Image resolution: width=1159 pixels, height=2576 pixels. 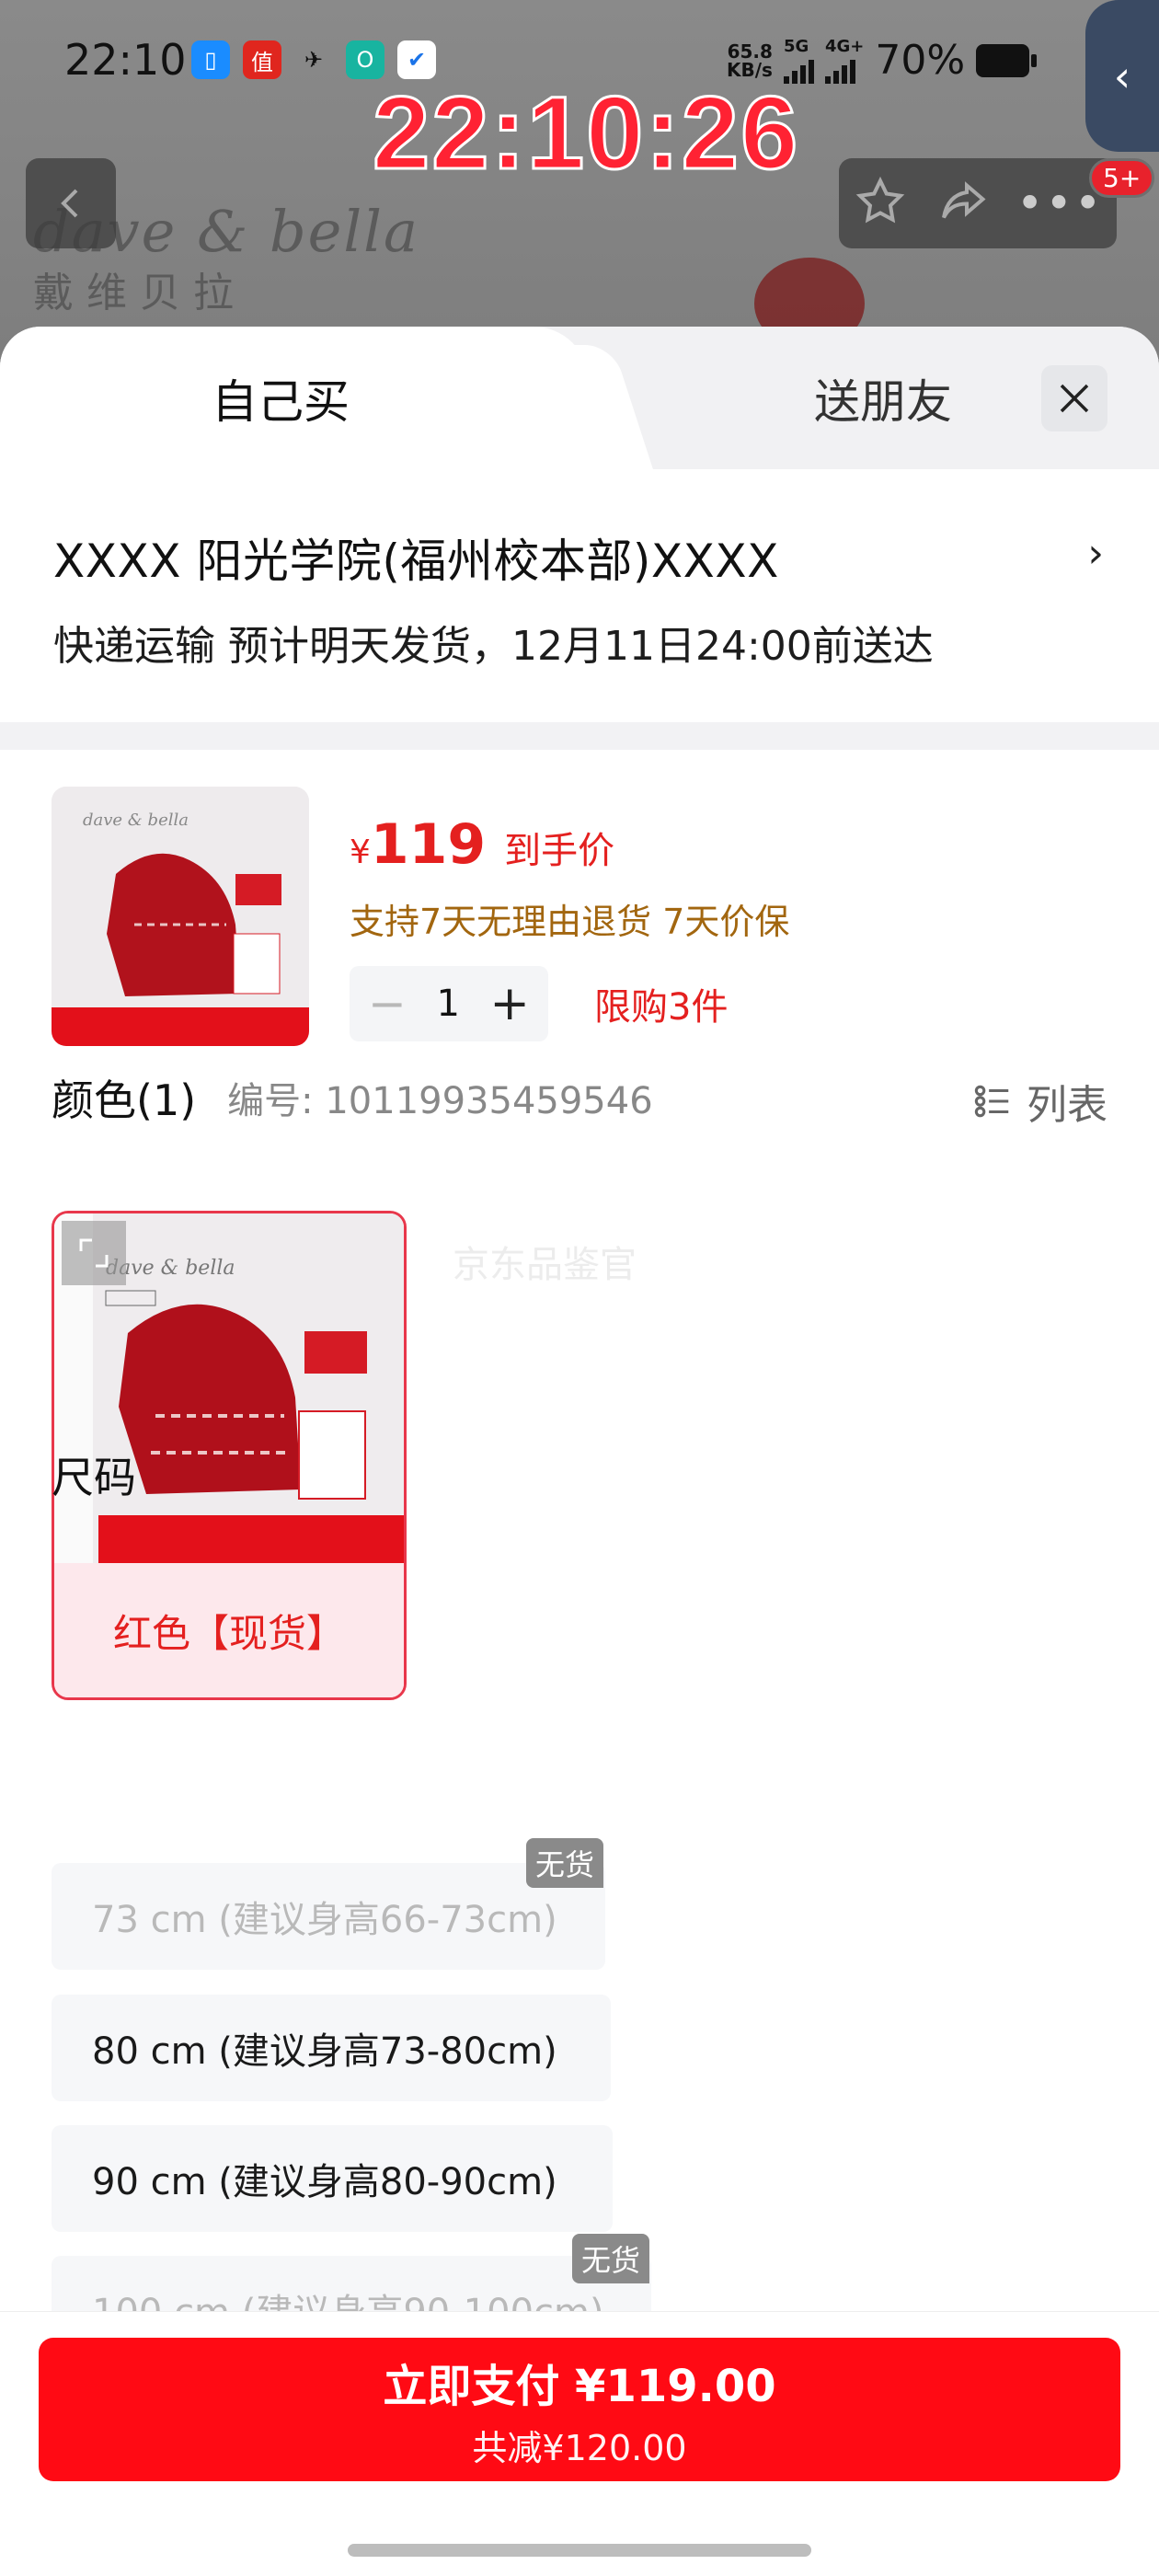 I want to click on tab-gift-to-friend: 送朋友, so click(x=883, y=398).